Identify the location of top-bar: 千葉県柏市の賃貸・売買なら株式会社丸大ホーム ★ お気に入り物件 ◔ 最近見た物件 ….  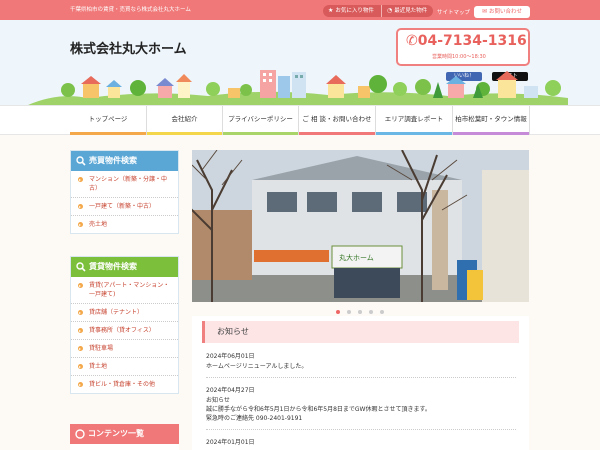
(300, 10).